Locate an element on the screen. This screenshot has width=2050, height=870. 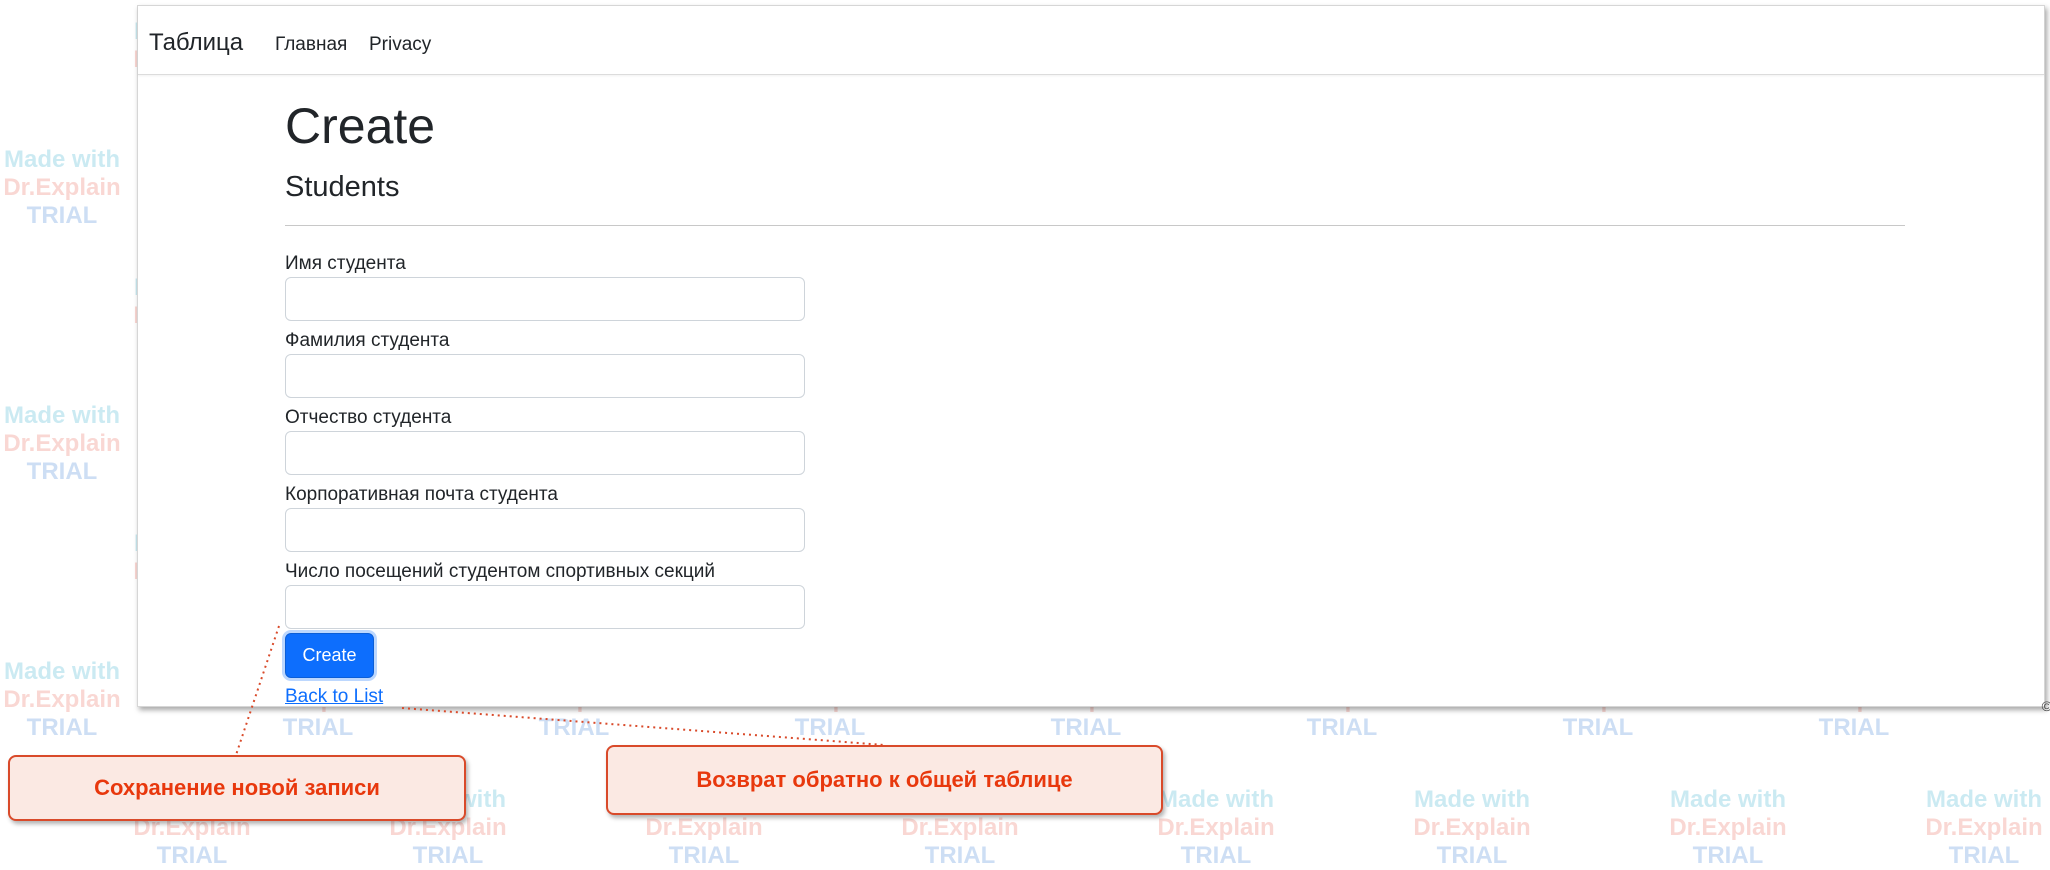
nav-link-privacy: Privacy is located at coordinates (400, 45).